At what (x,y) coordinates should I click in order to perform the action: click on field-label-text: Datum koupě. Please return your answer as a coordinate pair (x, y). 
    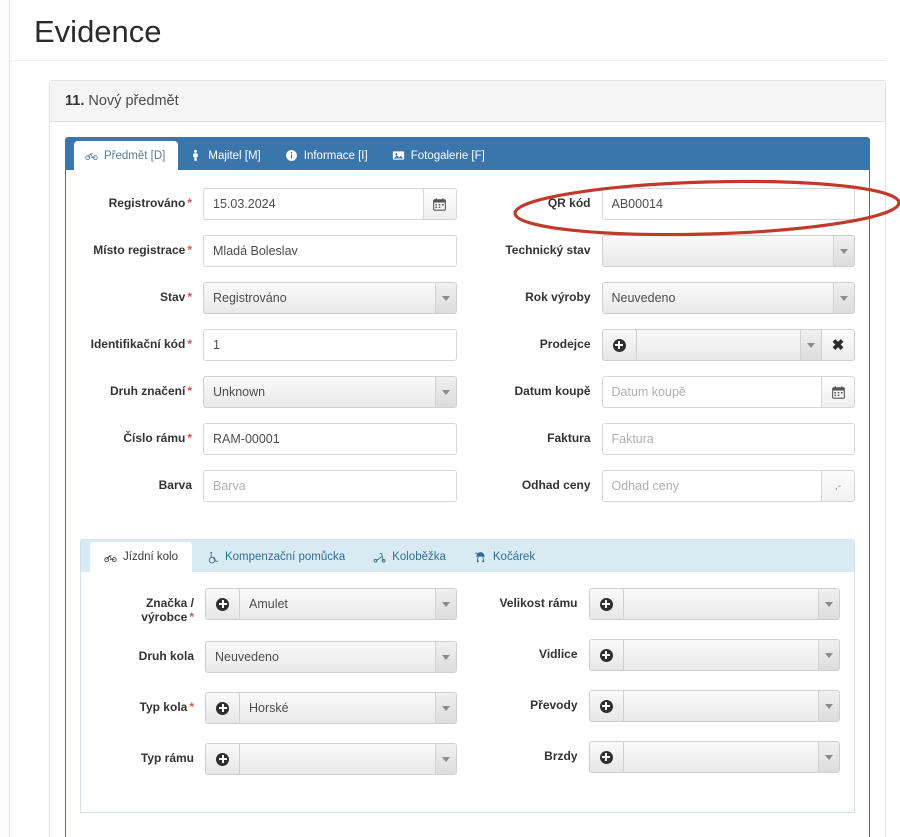
    Looking at the image, I should click on (552, 391).